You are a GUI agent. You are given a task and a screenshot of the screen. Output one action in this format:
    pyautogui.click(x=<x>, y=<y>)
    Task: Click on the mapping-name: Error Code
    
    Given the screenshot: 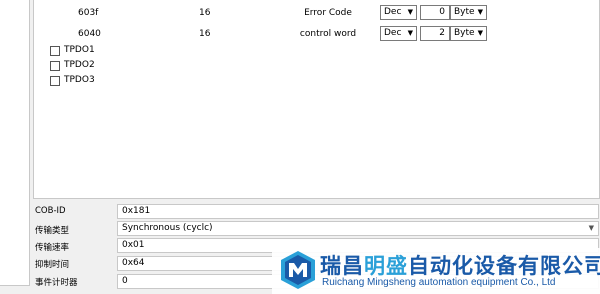 What is the action you would take?
    pyautogui.click(x=328, y=13)
    